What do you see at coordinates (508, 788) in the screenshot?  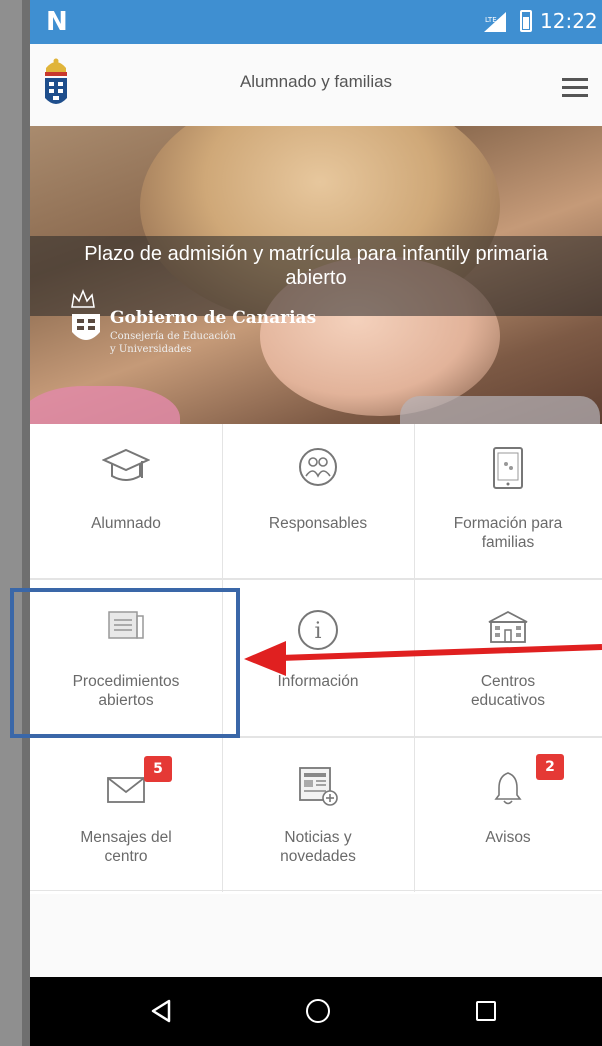 I see `bell-icon` at bounding box center [508, 788].